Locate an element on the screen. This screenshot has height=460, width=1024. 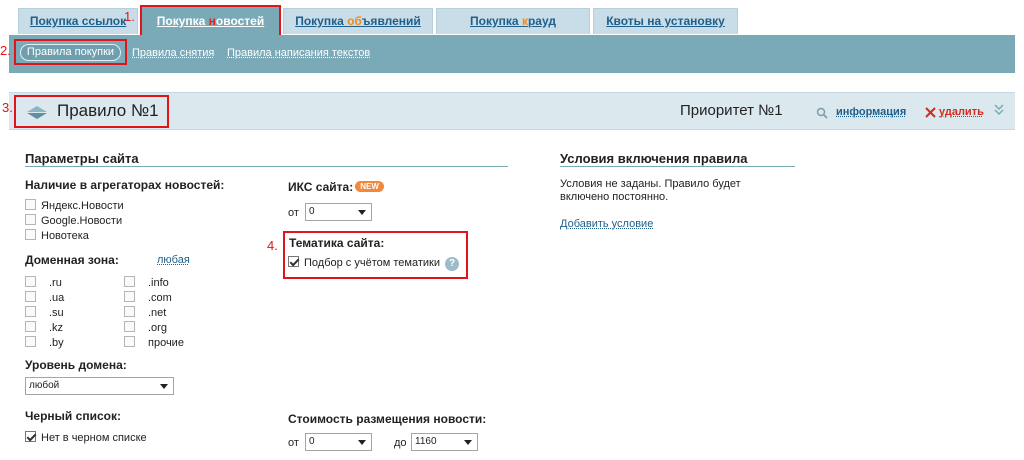
tab-buy-ads: Покупка объявлений is located at coordinates (358, 21).